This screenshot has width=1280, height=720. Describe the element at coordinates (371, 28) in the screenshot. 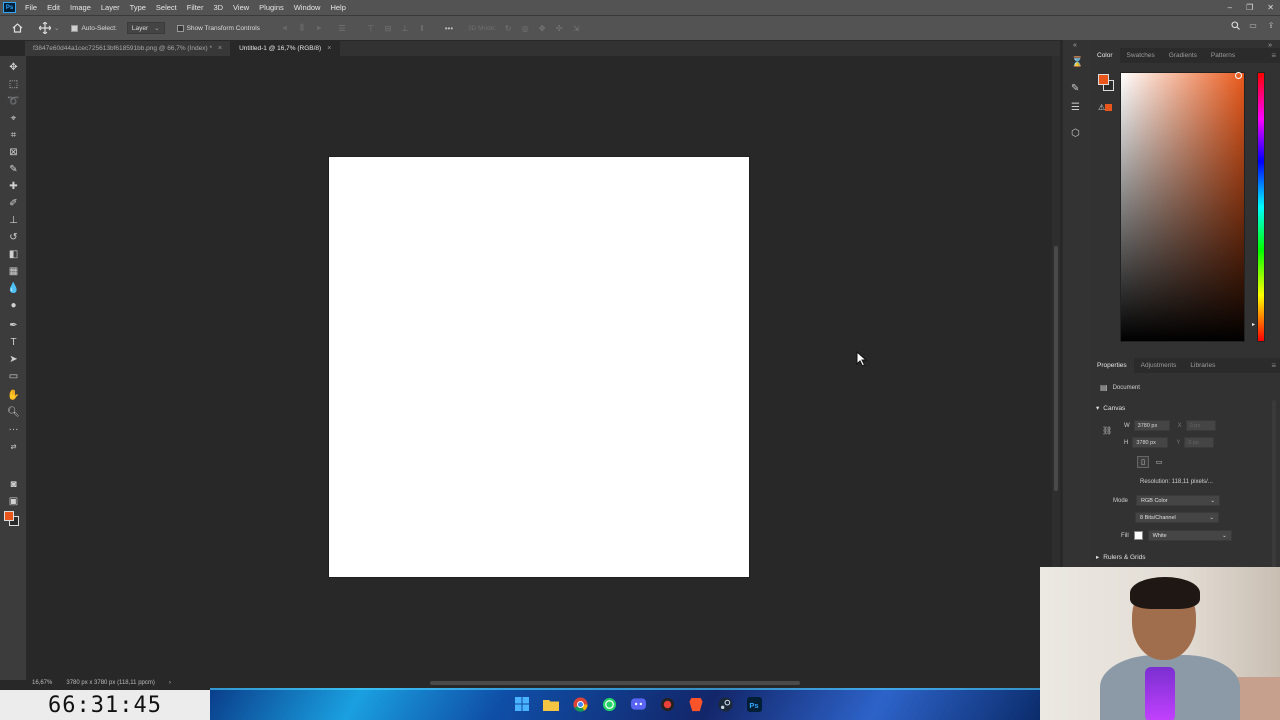

I see `align-top-icon: ⊤` at that location.